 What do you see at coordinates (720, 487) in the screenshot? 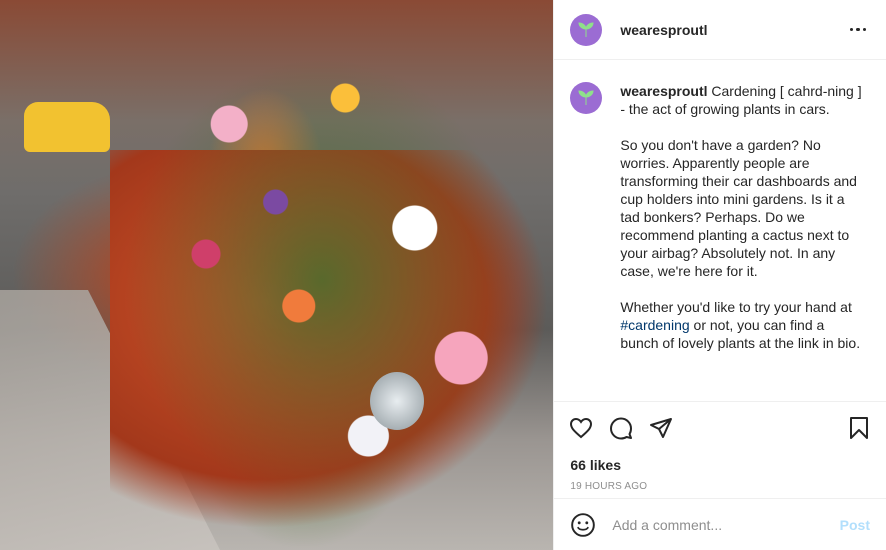
I see `post-timestamp: 19 HOURS AGO` at bounding box center [720, 487].